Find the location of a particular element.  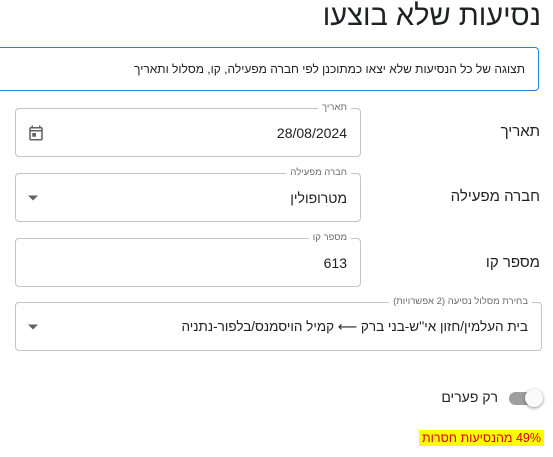

operator-select: חברה מפעילה מטרופולין is located at coordinates (188, 194).